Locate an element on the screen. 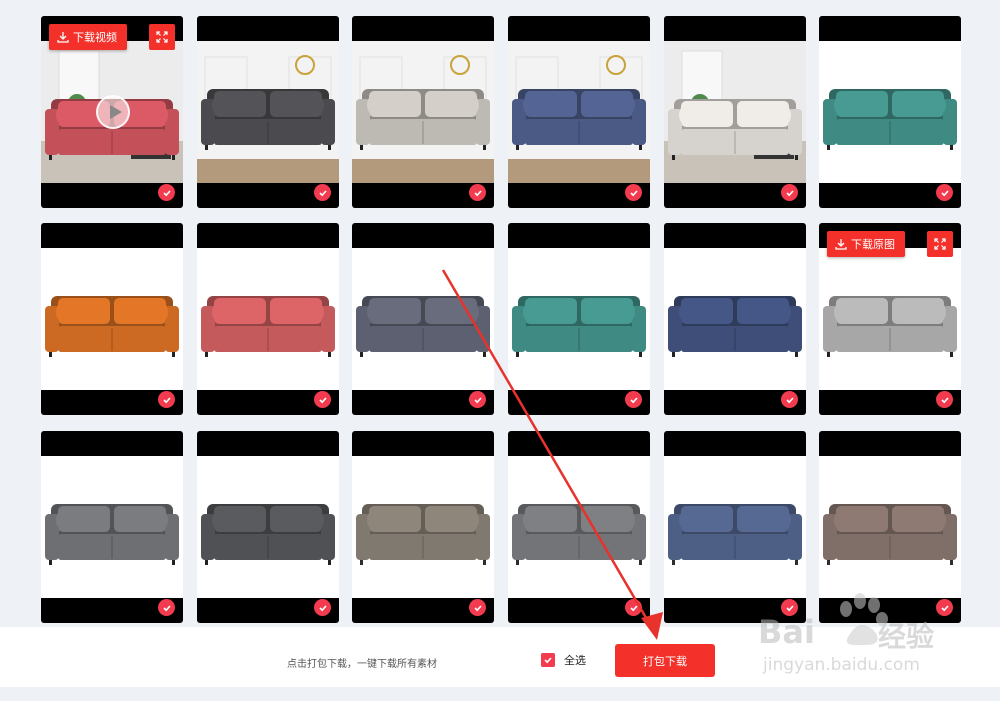  watermark-brand-right: 经验 is located at coordinates (906, 636).